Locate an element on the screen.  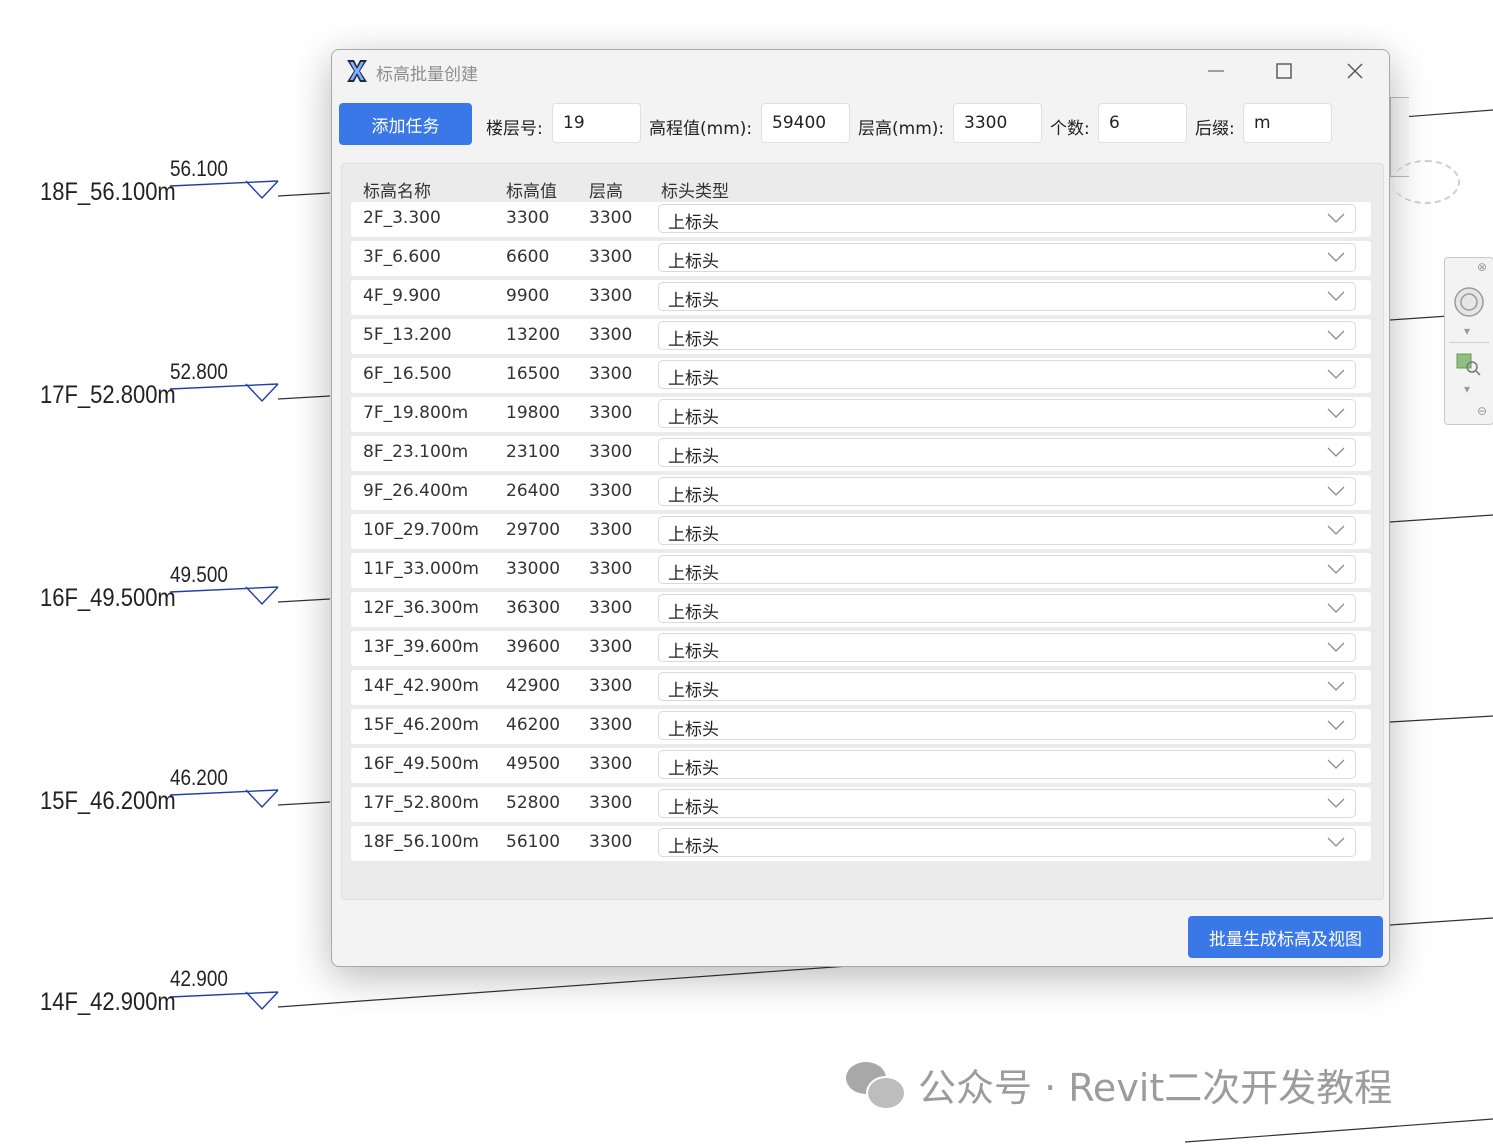
elevation-cell: 49500 is located at coordinates (533, 764).